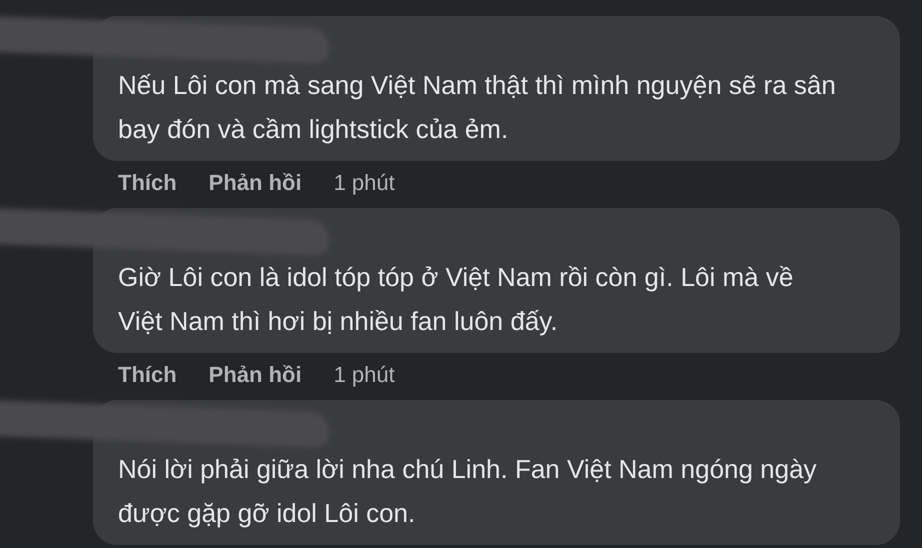  I want to click on comment-text: Nếu Lôi con mà sang Việt Nam thật thì mình nguyện sẽ ra sân bay đón và cầm lightstick của ẻm., so click(477, 107).